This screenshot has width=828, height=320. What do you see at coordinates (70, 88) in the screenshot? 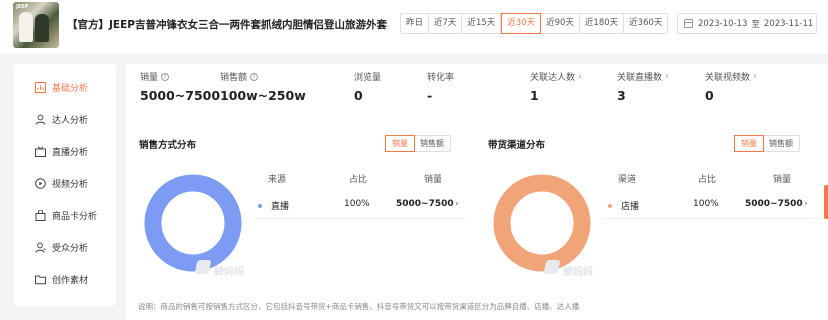
I see `sidebar-item-label: 基础分析` at bounding box center [70, 88].